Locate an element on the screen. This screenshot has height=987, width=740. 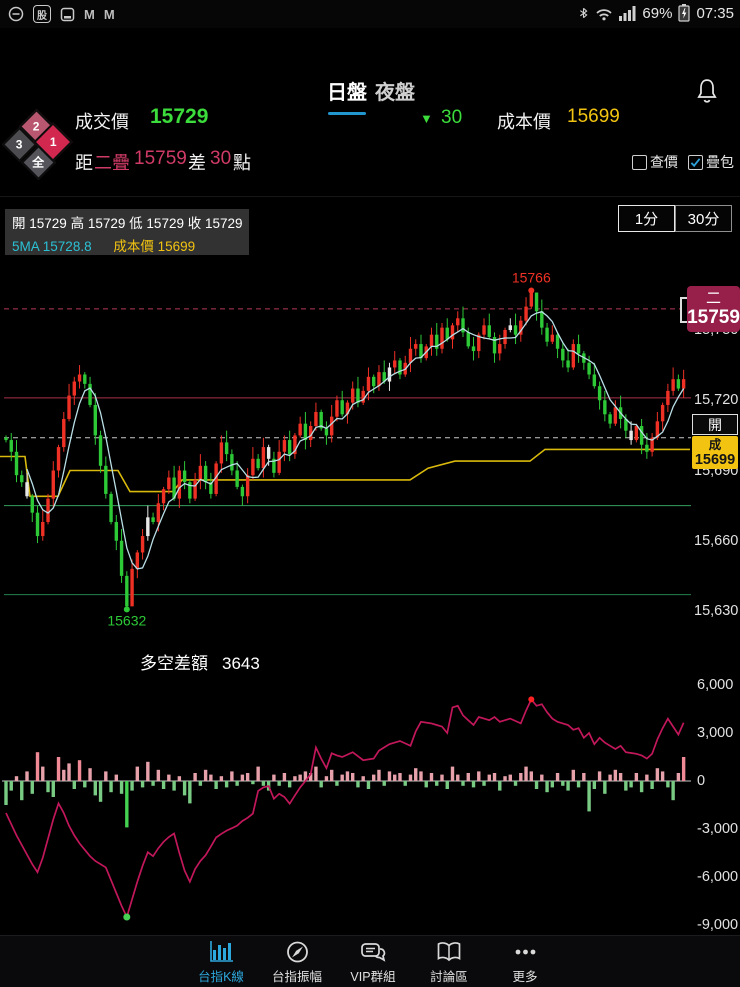
nav-item-台指振幅: 台指振幅 is located at coordinates (297, 962).